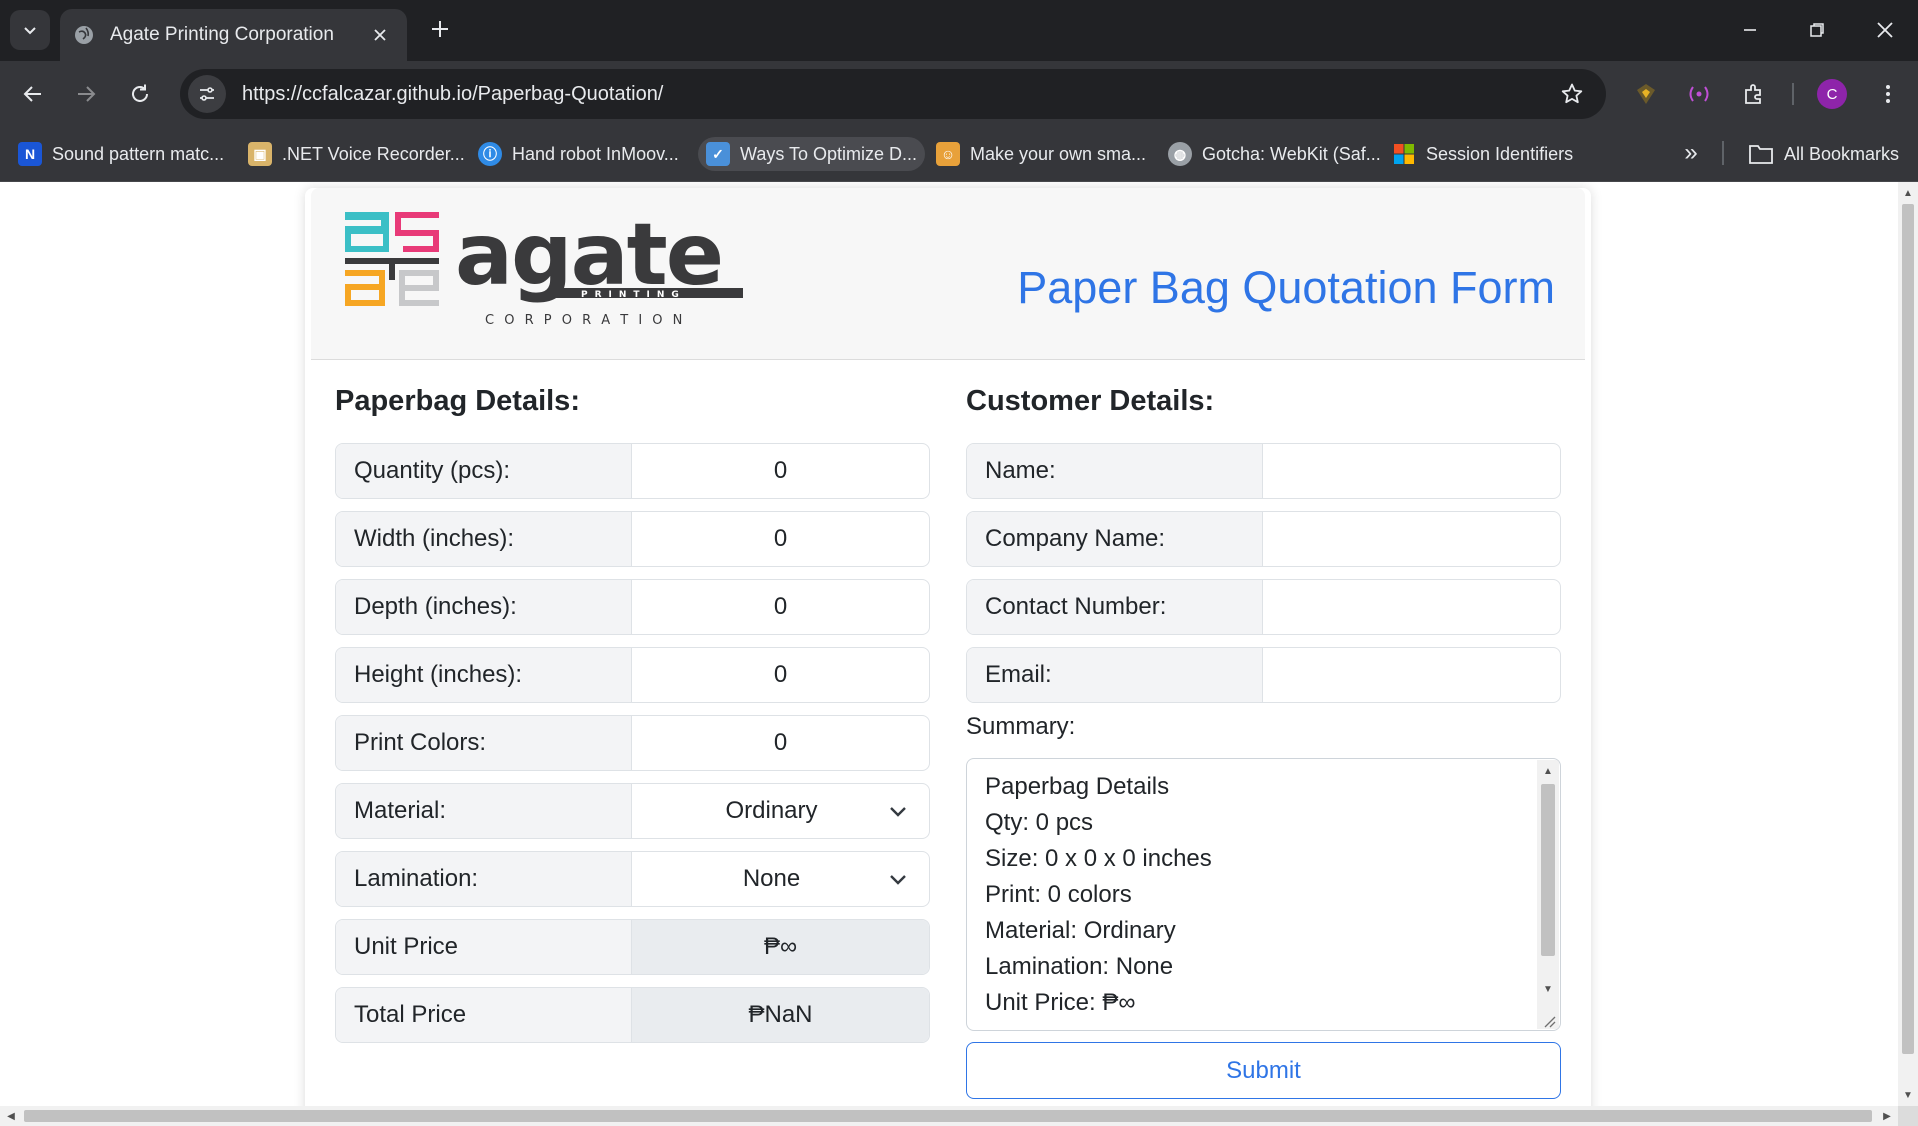  Describe the element at coordinates (1646, 94) in the screenshot. I see `extension-vpn-icon` at that location.